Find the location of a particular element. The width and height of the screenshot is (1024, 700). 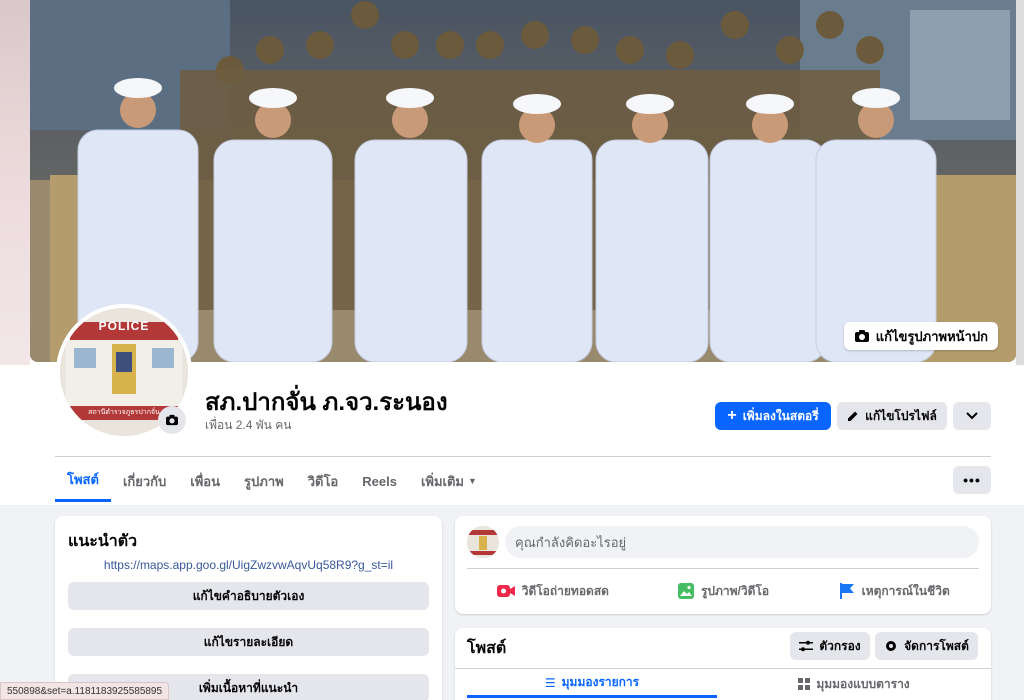

filter-button: ตัวกรอง is located at coordinates (830, 646).